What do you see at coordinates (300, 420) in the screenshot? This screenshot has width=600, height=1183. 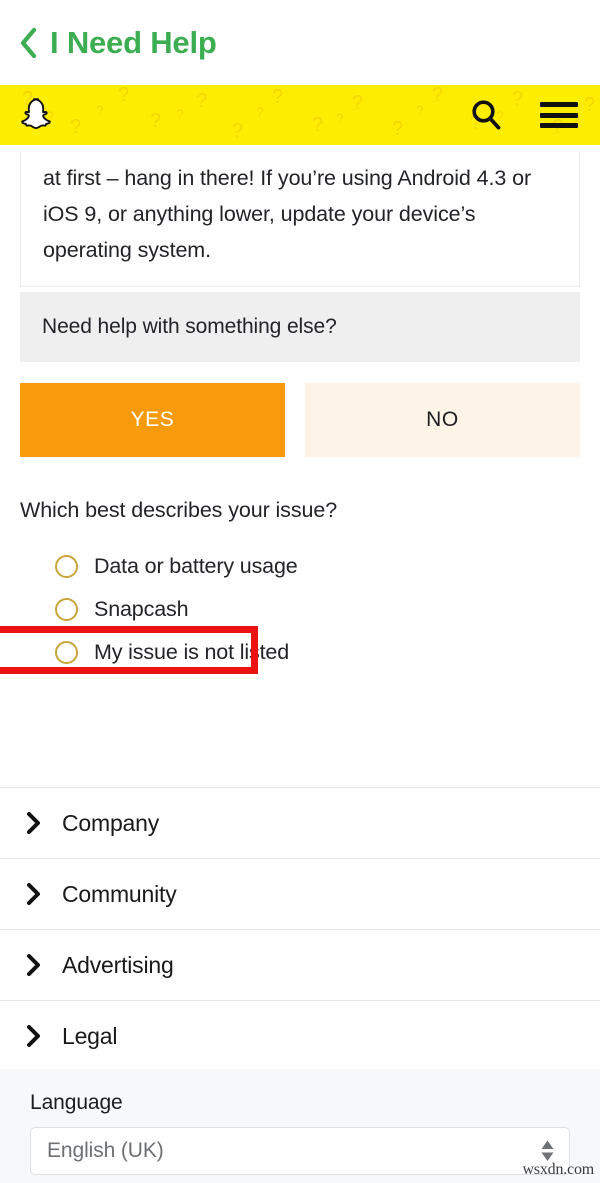 I see `yes-no-button-row: YES NO` at bounding box center [300, 420].